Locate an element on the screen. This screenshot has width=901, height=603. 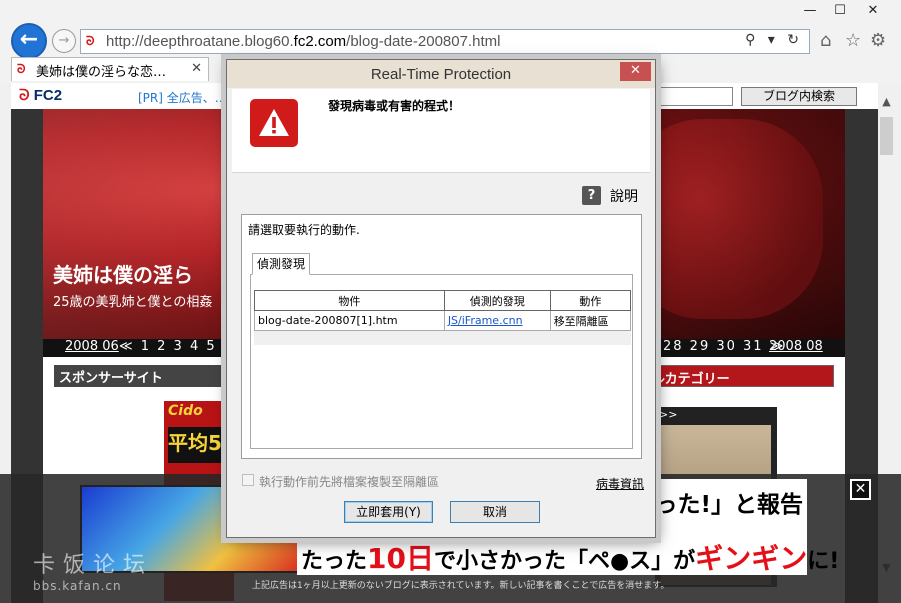
dialog-titlebar: Real-Time Protection ✕ is located at coordinates (441, 74).